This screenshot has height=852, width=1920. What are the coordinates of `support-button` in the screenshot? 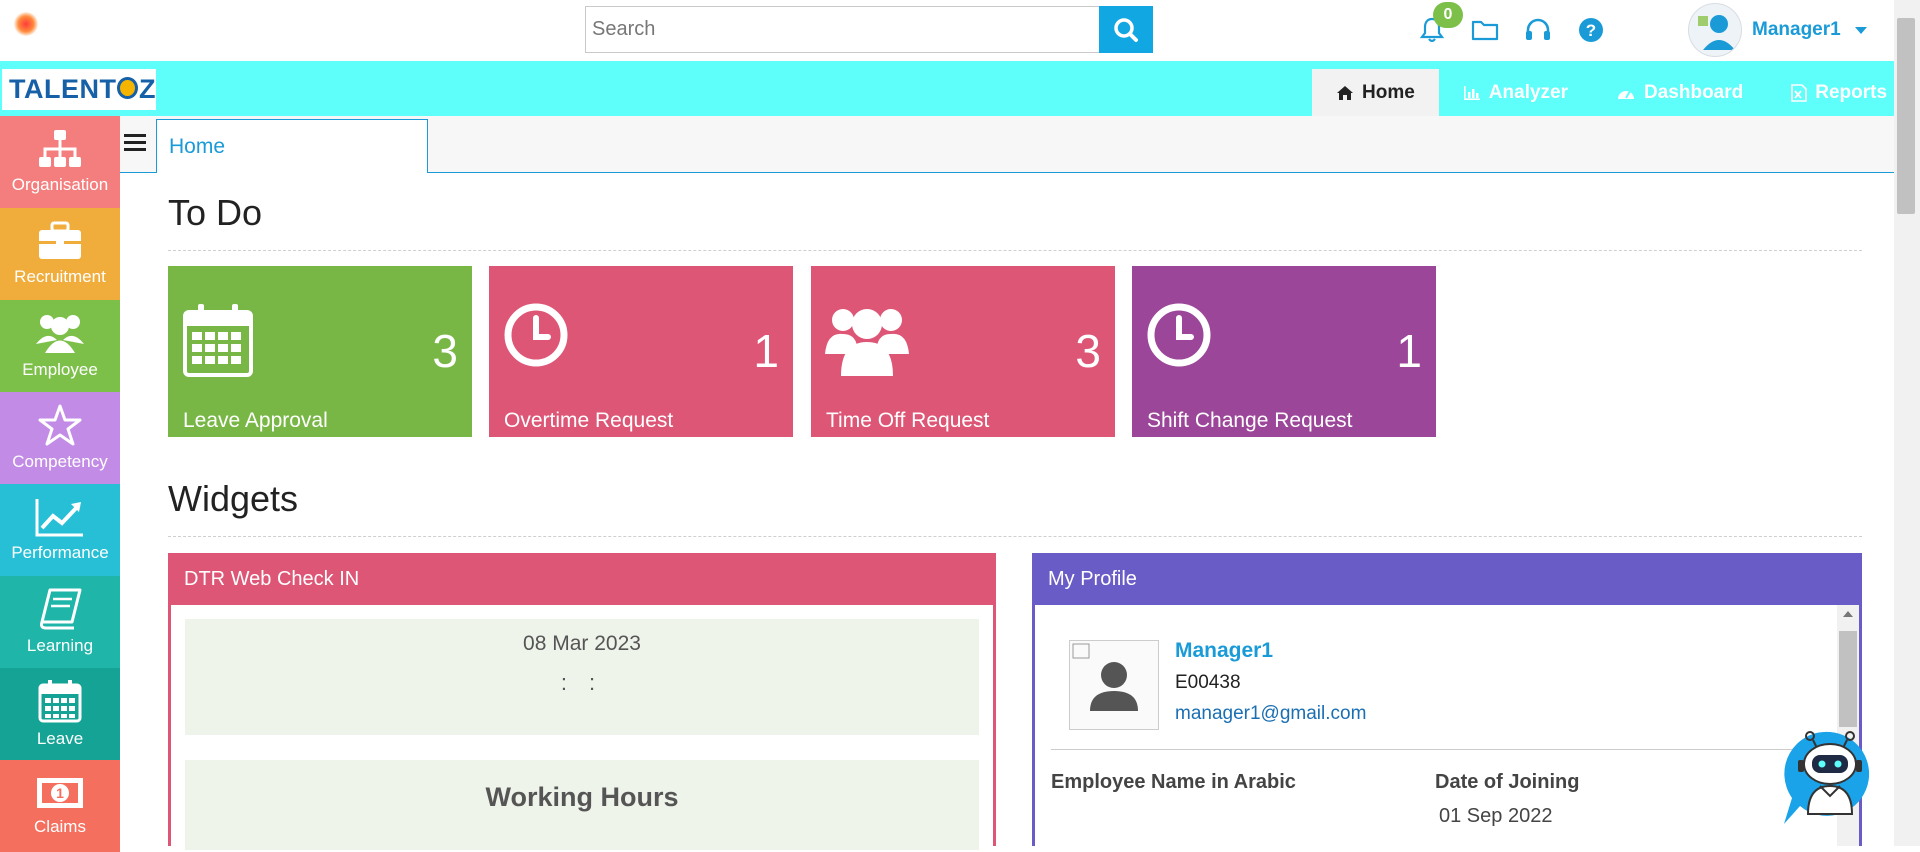 It's located at (1537, 30).